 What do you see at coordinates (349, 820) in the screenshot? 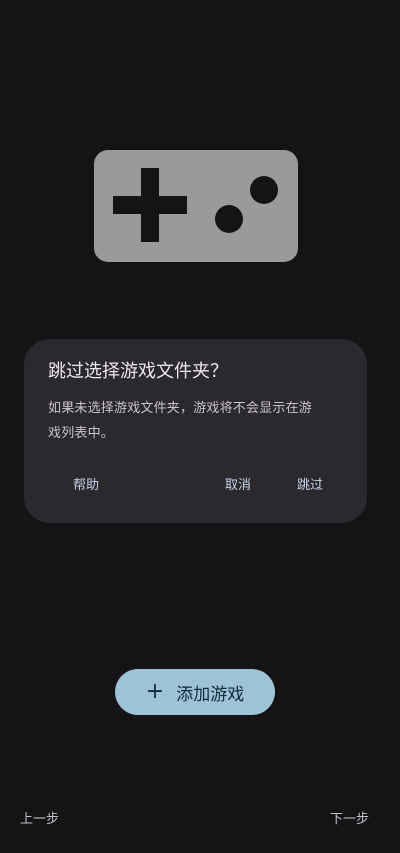
I see `next-step-button: 下一步` at bounding box center [349, 820].